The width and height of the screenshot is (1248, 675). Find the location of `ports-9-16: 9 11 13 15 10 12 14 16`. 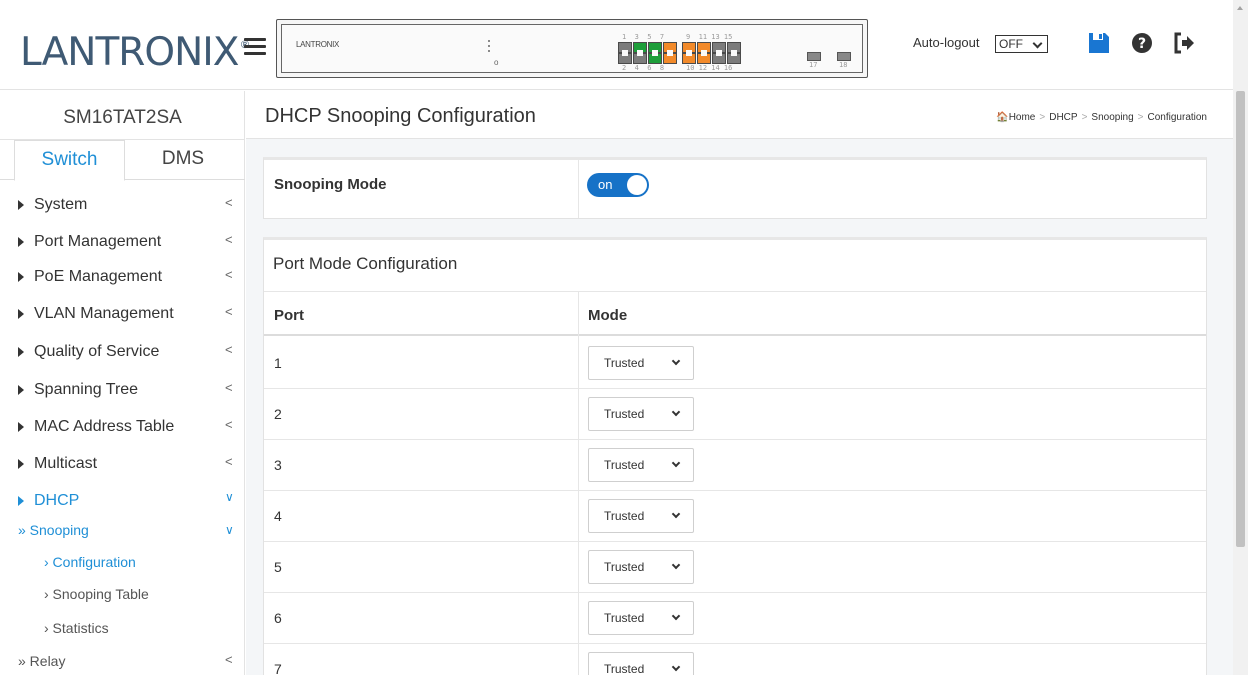

ports-9-16: 9 11 13 15 10 12 14 16 is located at coordinates (711, 53).